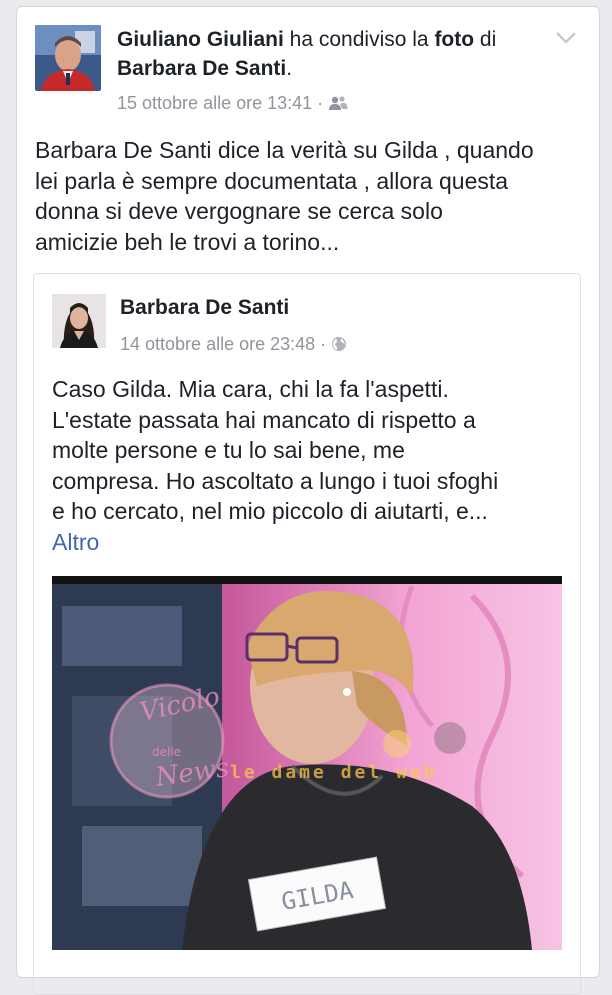 This screenshot has height=995, width=612. I want to click on post-meta: 15 ottobre alle ore 13:41 ·, so click(232, 104).